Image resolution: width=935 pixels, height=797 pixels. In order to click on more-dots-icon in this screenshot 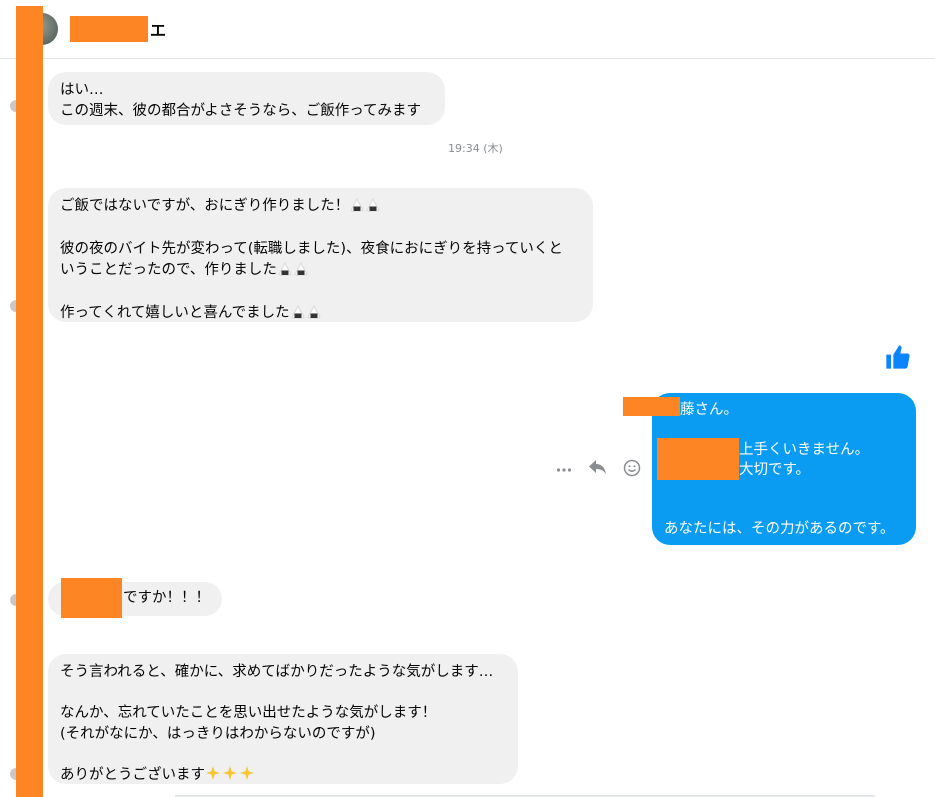, I will do `click(564, 470)`.